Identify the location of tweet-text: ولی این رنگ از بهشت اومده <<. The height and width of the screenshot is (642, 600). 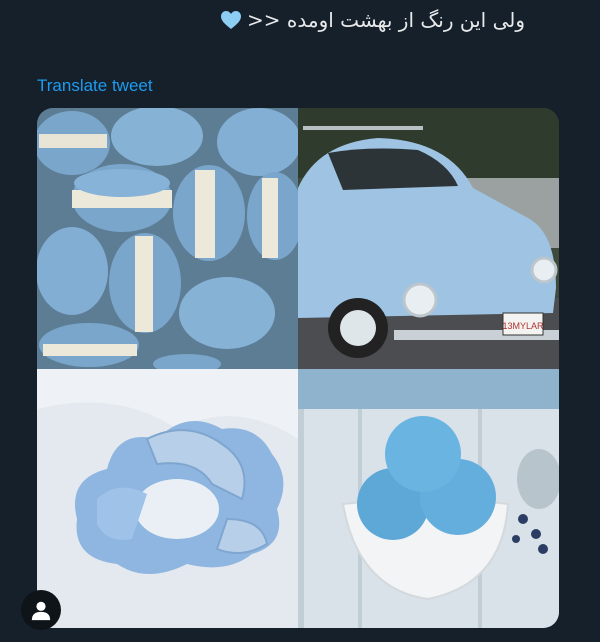
(372, 20).